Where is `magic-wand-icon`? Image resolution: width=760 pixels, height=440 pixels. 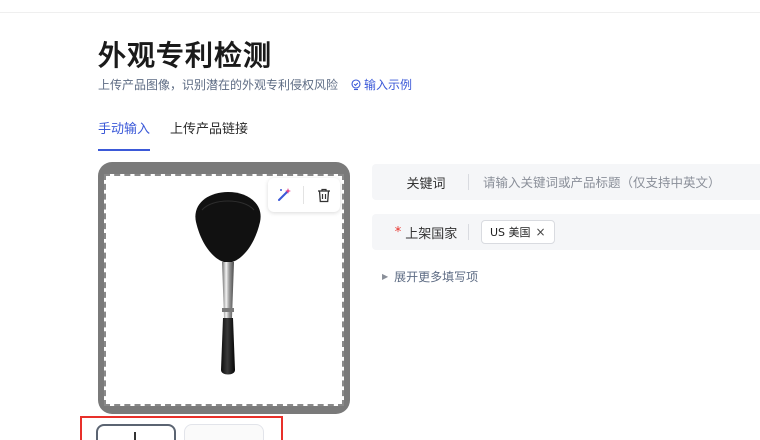
magic-wand-icon is located at coordinates (284, 194).